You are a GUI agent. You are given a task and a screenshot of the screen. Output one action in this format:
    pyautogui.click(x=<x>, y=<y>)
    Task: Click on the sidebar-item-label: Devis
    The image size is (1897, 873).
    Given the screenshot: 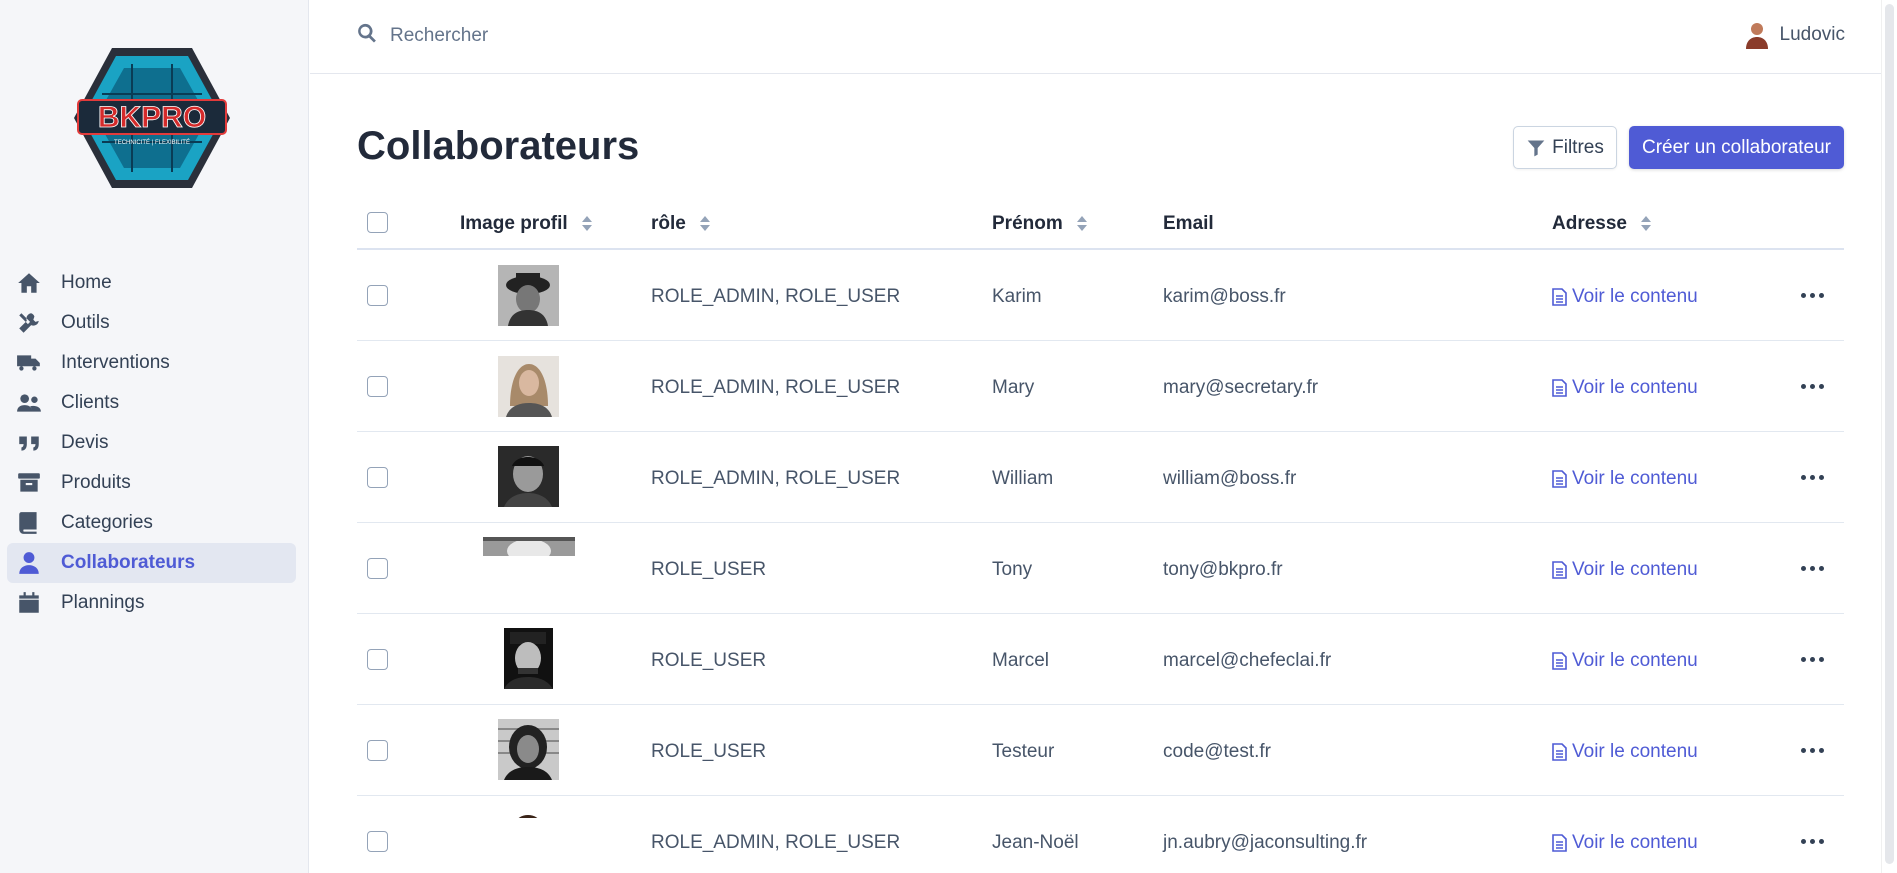 What is the action you would take?
    pyautogui.click(x=85, y=442)
    